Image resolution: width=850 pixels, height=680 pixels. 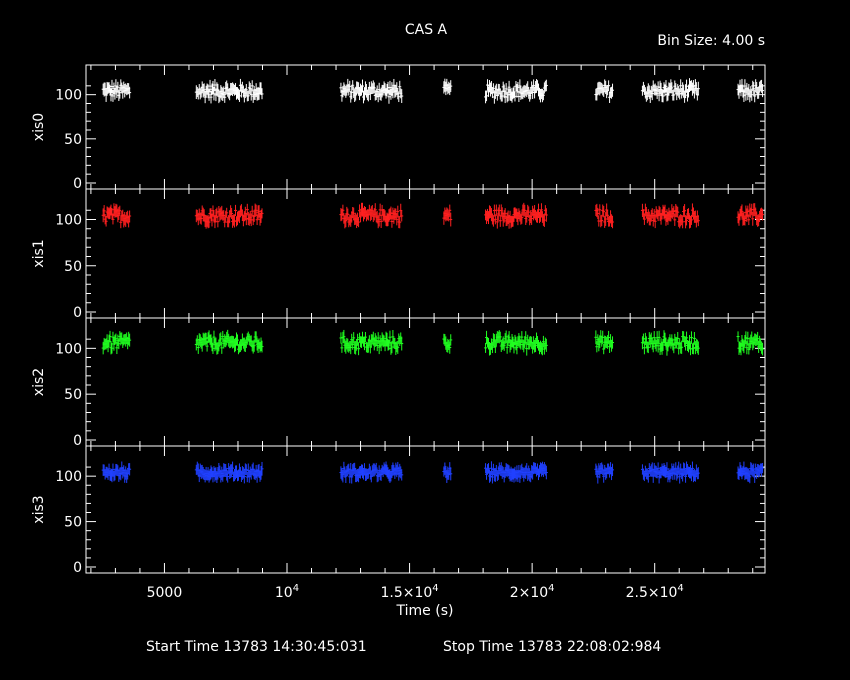 What do you see at coordinates (39, 509) in the screenshot?
I see `panel-label-xis3: xis3` at bounding box center [39, 509].